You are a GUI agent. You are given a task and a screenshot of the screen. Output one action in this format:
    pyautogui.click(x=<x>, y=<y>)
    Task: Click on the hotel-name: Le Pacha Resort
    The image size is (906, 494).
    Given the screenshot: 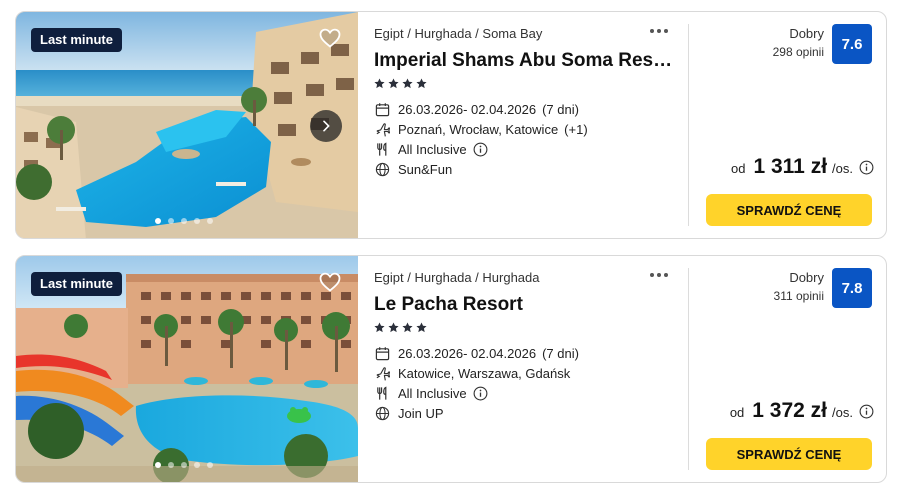 What is the action you would take?
    pyautogui.click(x=524, y=305)
    